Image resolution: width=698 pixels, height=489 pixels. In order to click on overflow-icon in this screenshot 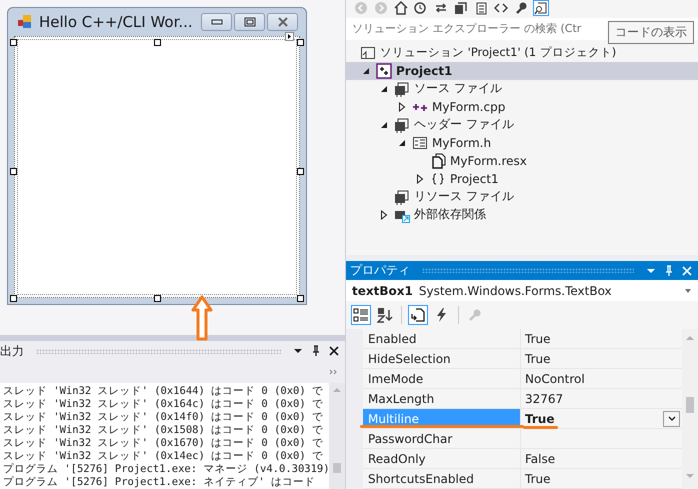, I will do `click(333, 372)`.